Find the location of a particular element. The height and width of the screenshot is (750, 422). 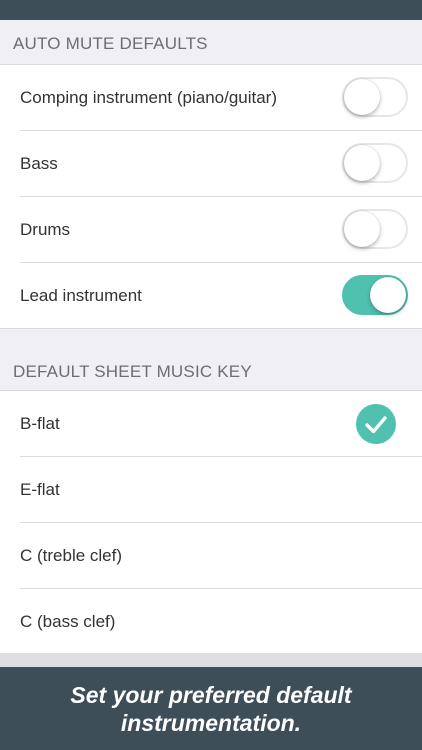

key-option-label: B-flat is located at coordinates (40, 423).